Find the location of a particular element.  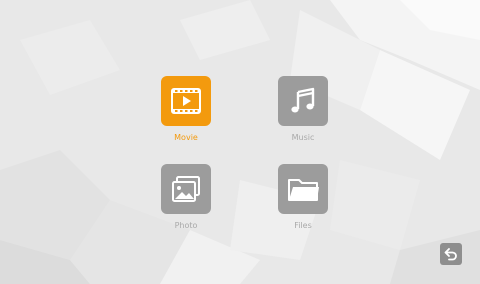

photo-gallery-icon is located at coordinates (186, 189).